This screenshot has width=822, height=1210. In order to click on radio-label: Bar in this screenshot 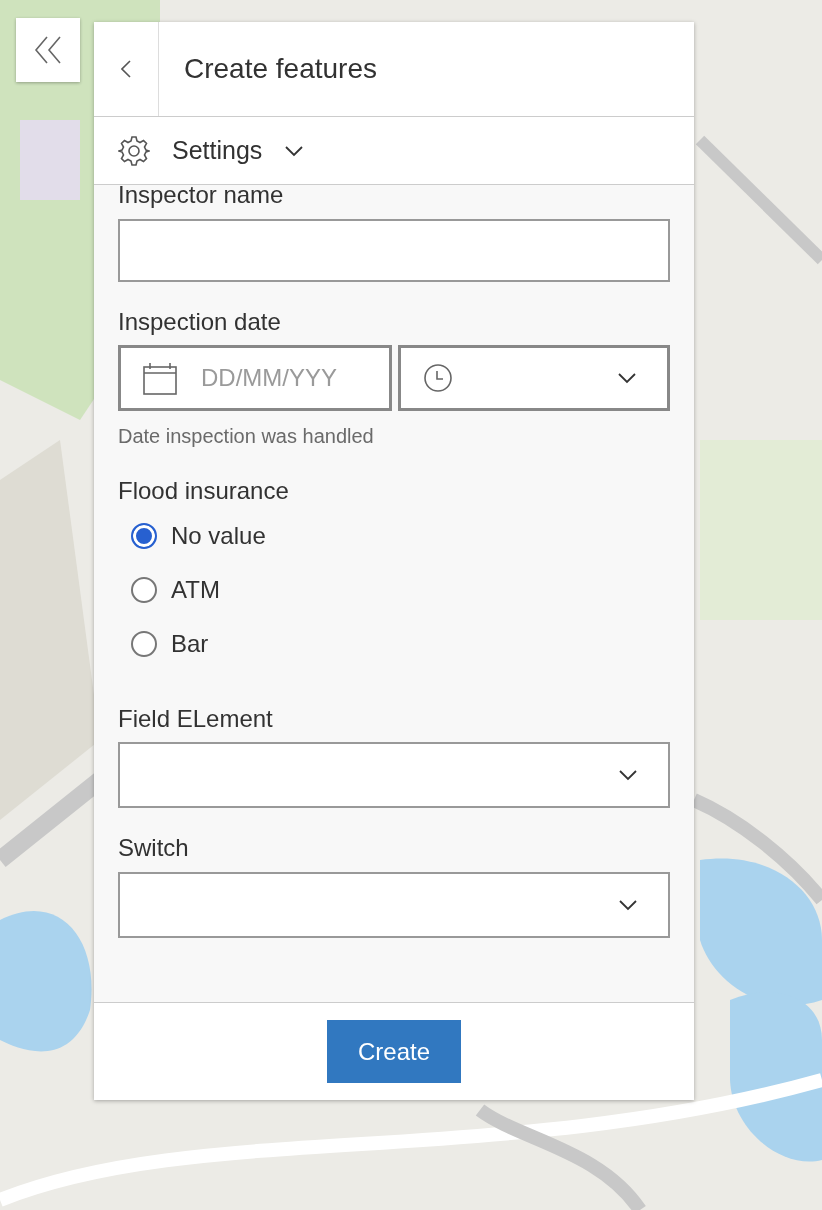, I will do `click(190, 643)`.